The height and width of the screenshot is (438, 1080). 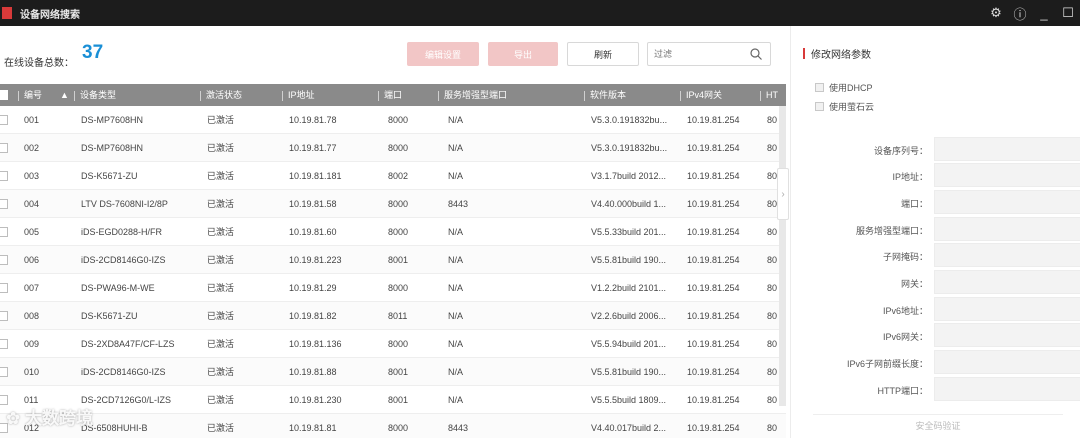 I want to click on app-logo-icon, so click(x=7, y=13).